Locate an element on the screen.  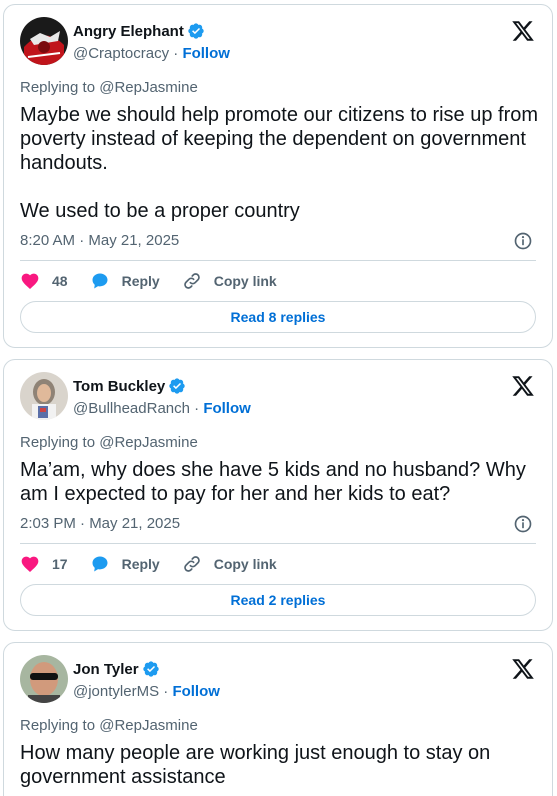
action-bar: 48 Reply Copy link is located at coordinates (159, 281).